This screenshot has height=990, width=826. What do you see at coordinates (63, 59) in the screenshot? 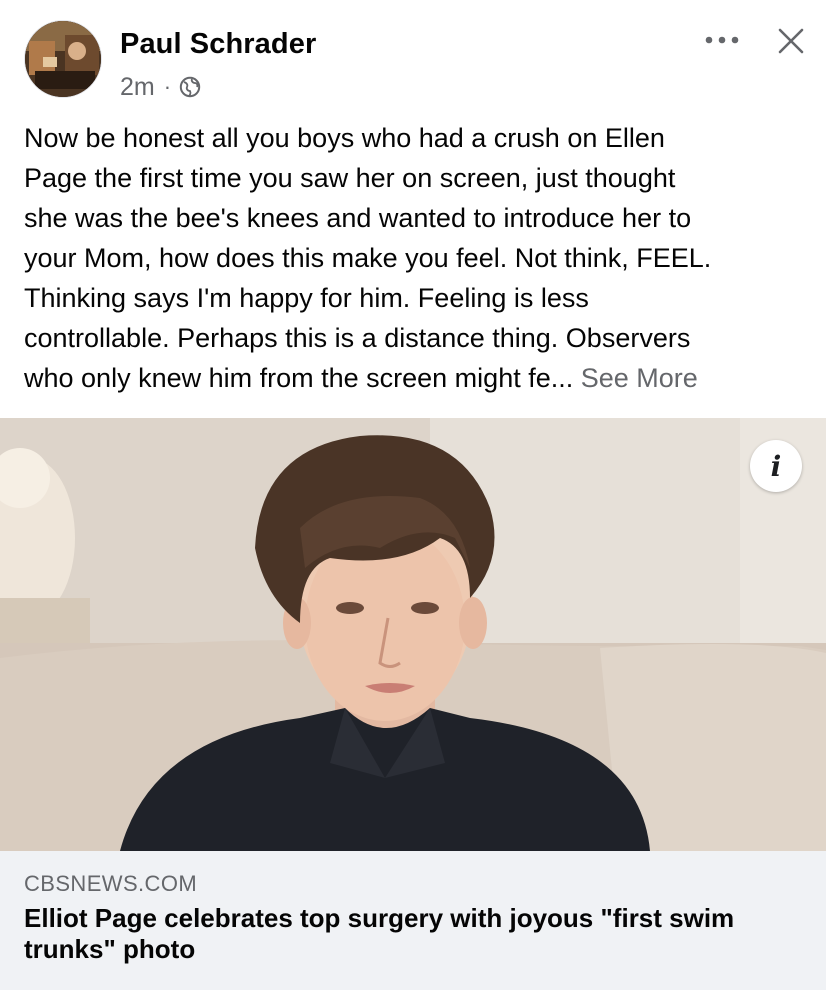
I see `author-avatar` at bounding box center [63, 59].